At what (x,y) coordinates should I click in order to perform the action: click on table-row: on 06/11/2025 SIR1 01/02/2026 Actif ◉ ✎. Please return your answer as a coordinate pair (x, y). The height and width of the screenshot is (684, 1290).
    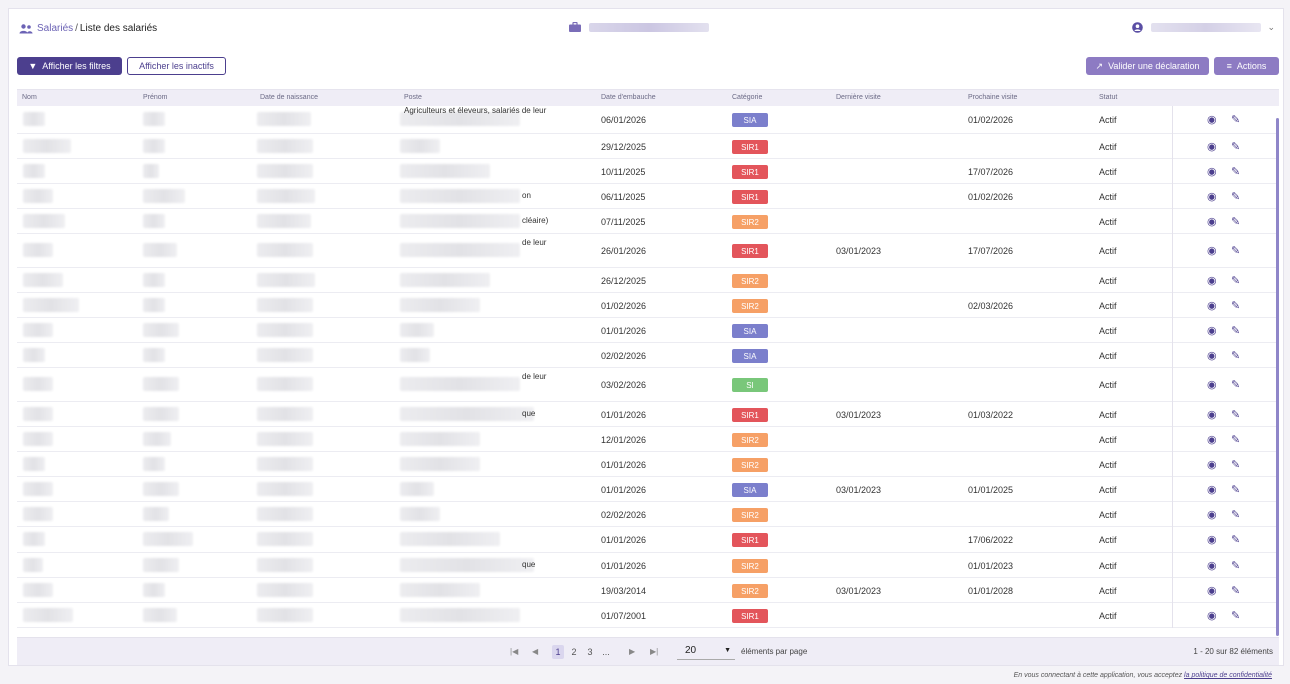
    Looking at the image, I should click on (648, 196).